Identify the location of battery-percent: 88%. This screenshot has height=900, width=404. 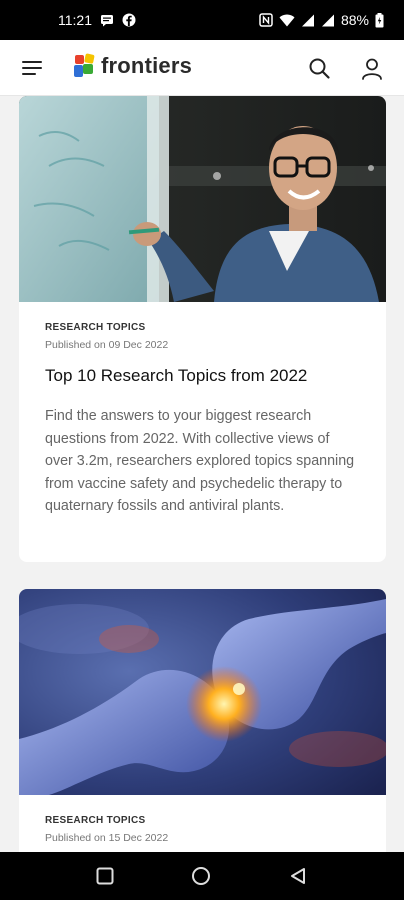
(354, 20).